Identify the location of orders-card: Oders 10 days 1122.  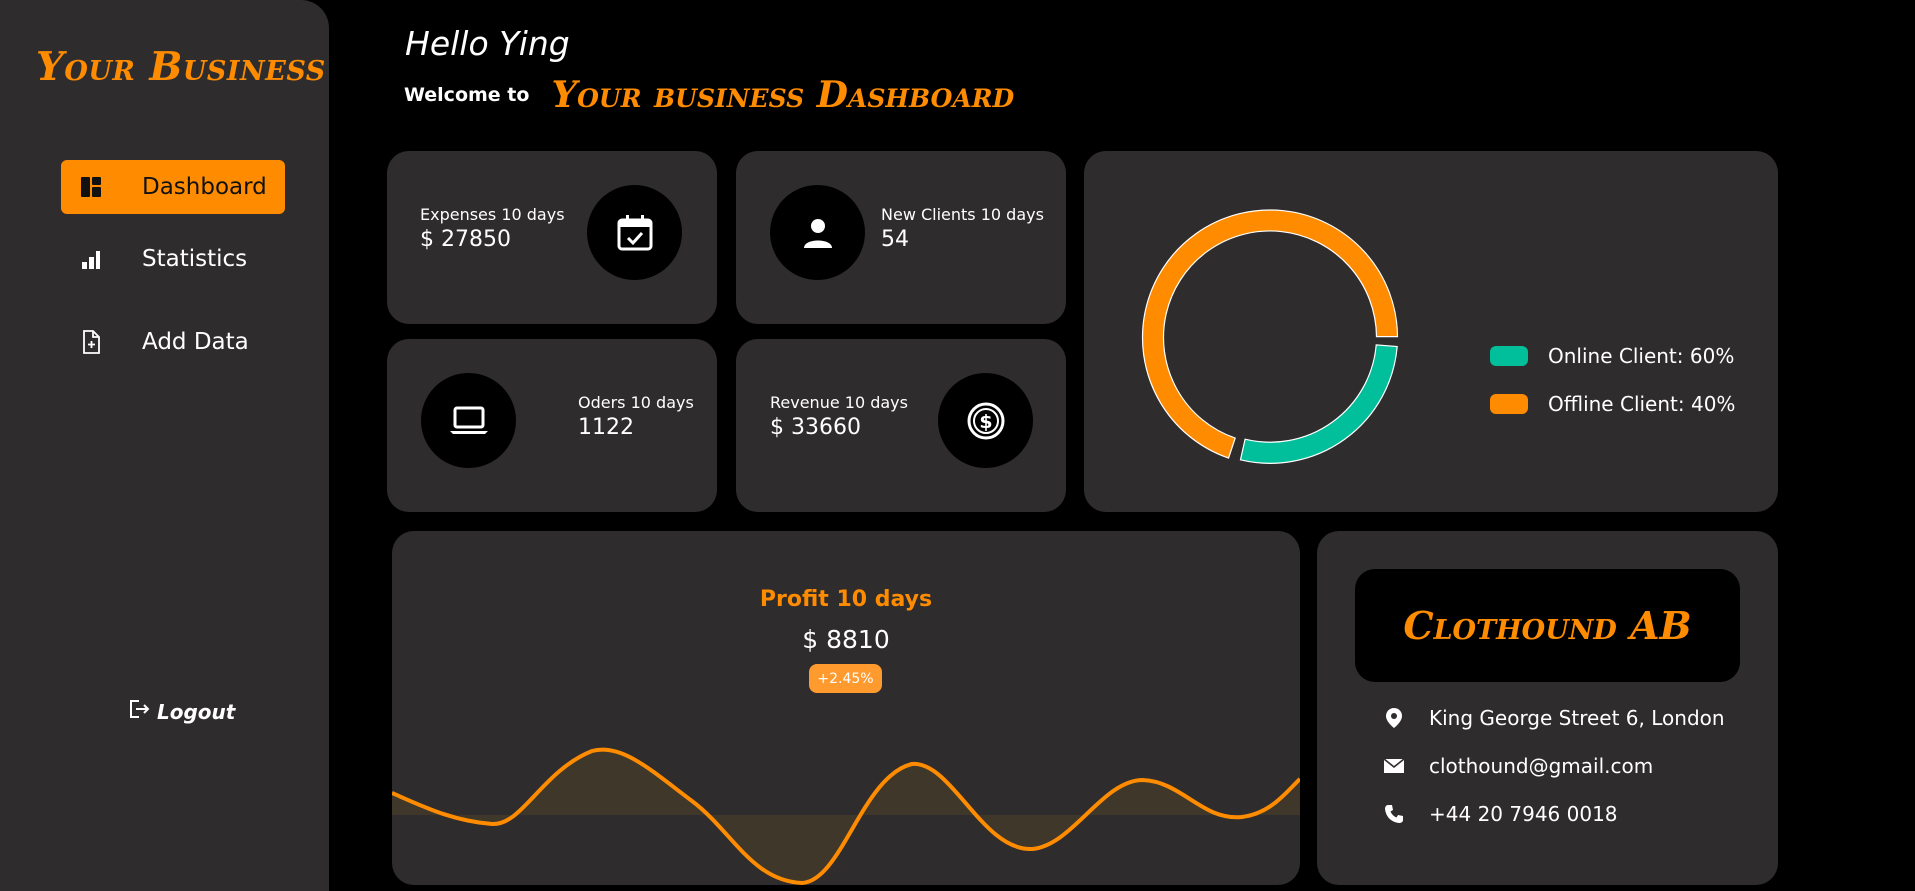
(552, 425).